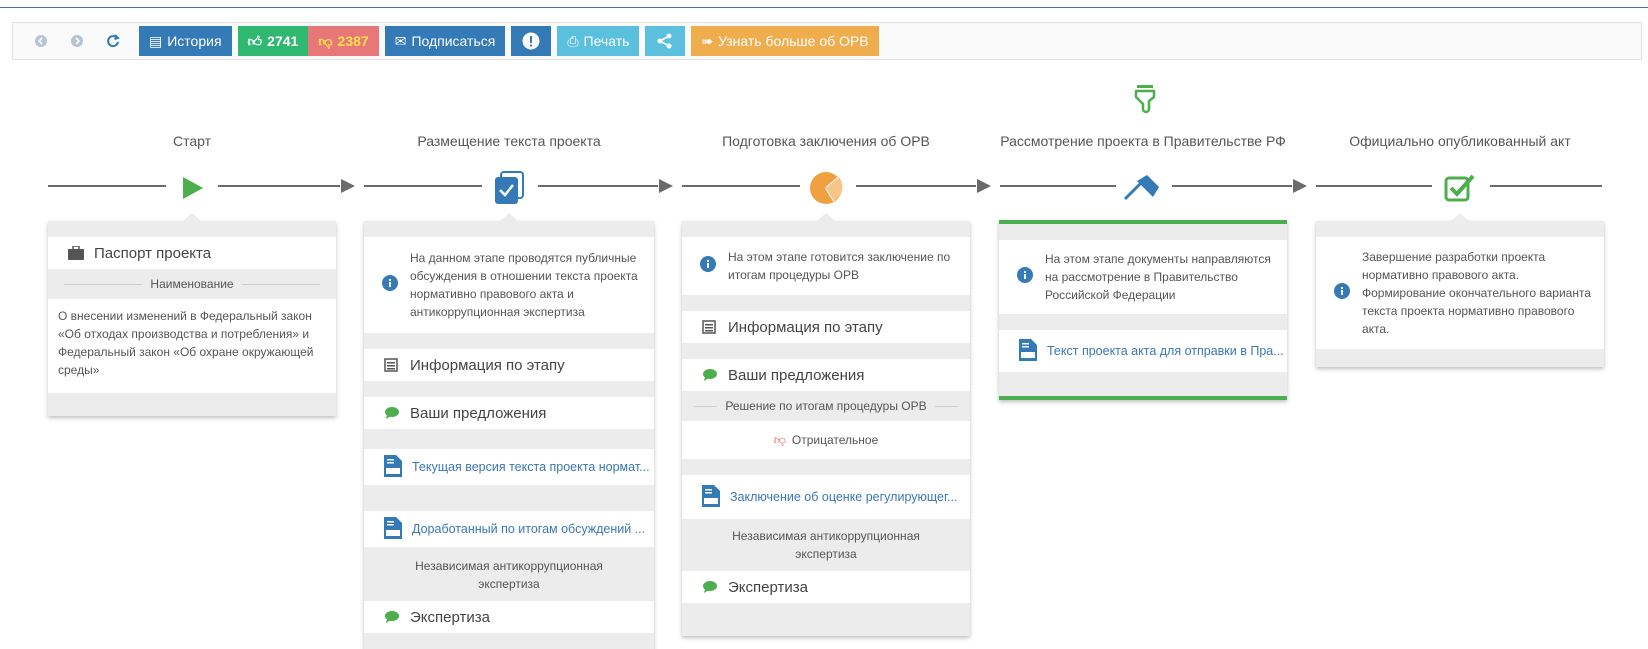  Describe the element at coordinates (81, 253) in the screenshot. I see `briefcase-icon` at that location.